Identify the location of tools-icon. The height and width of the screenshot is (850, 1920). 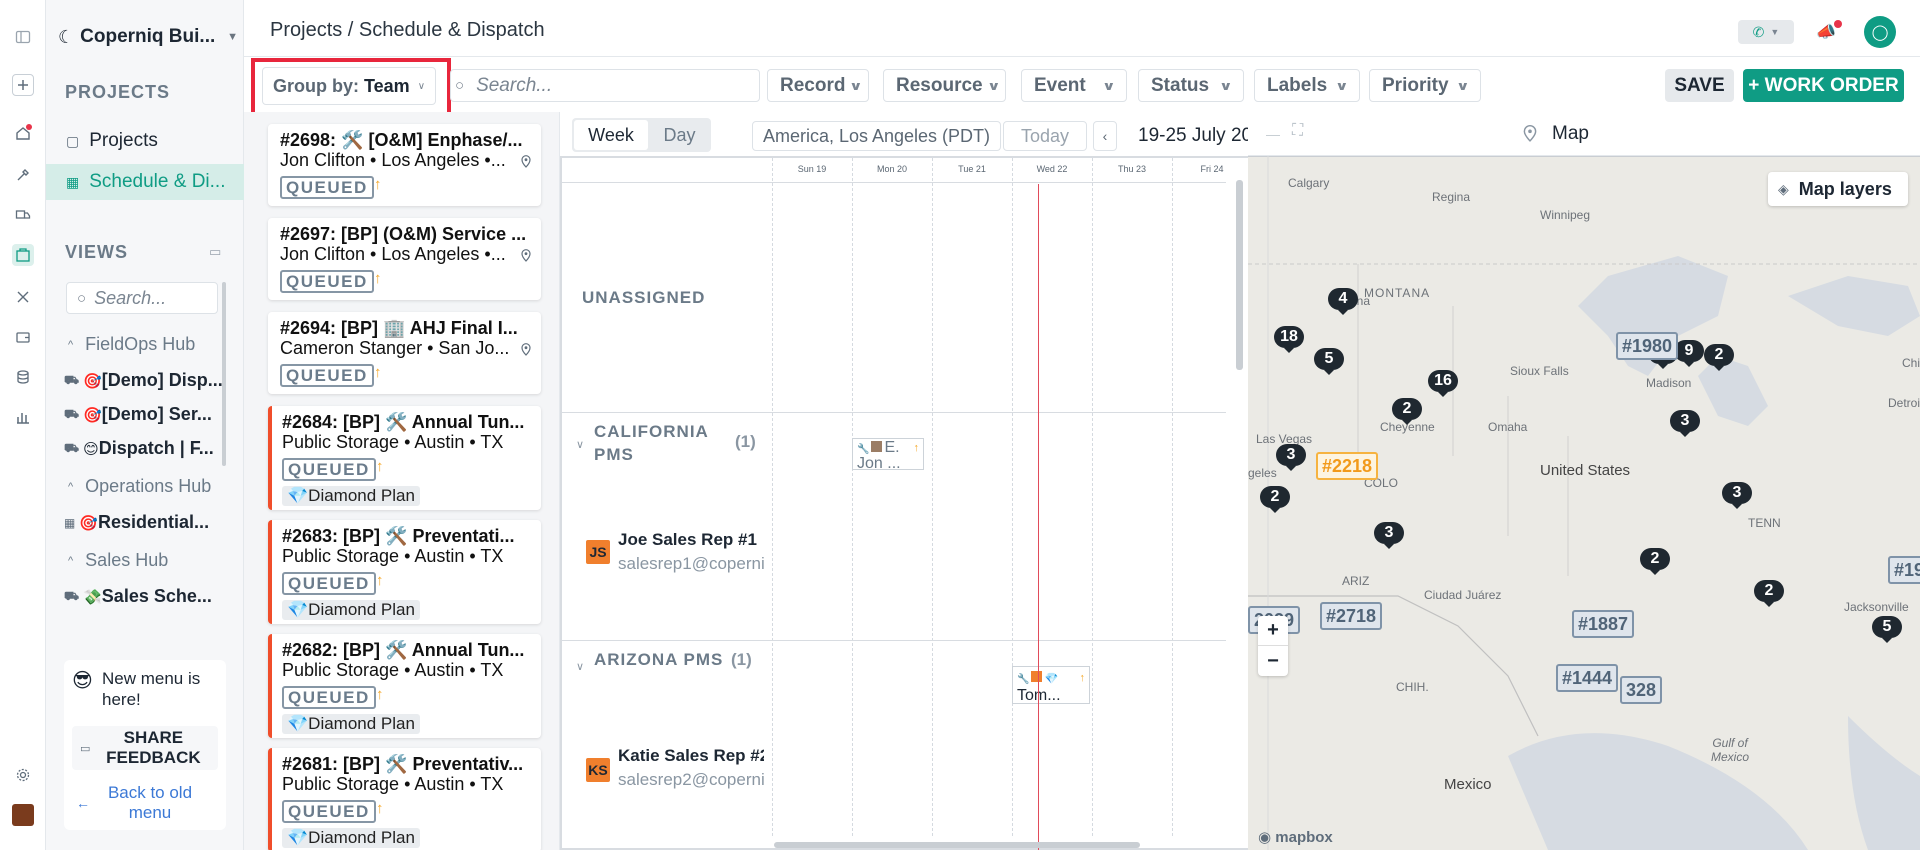
(23, 175).